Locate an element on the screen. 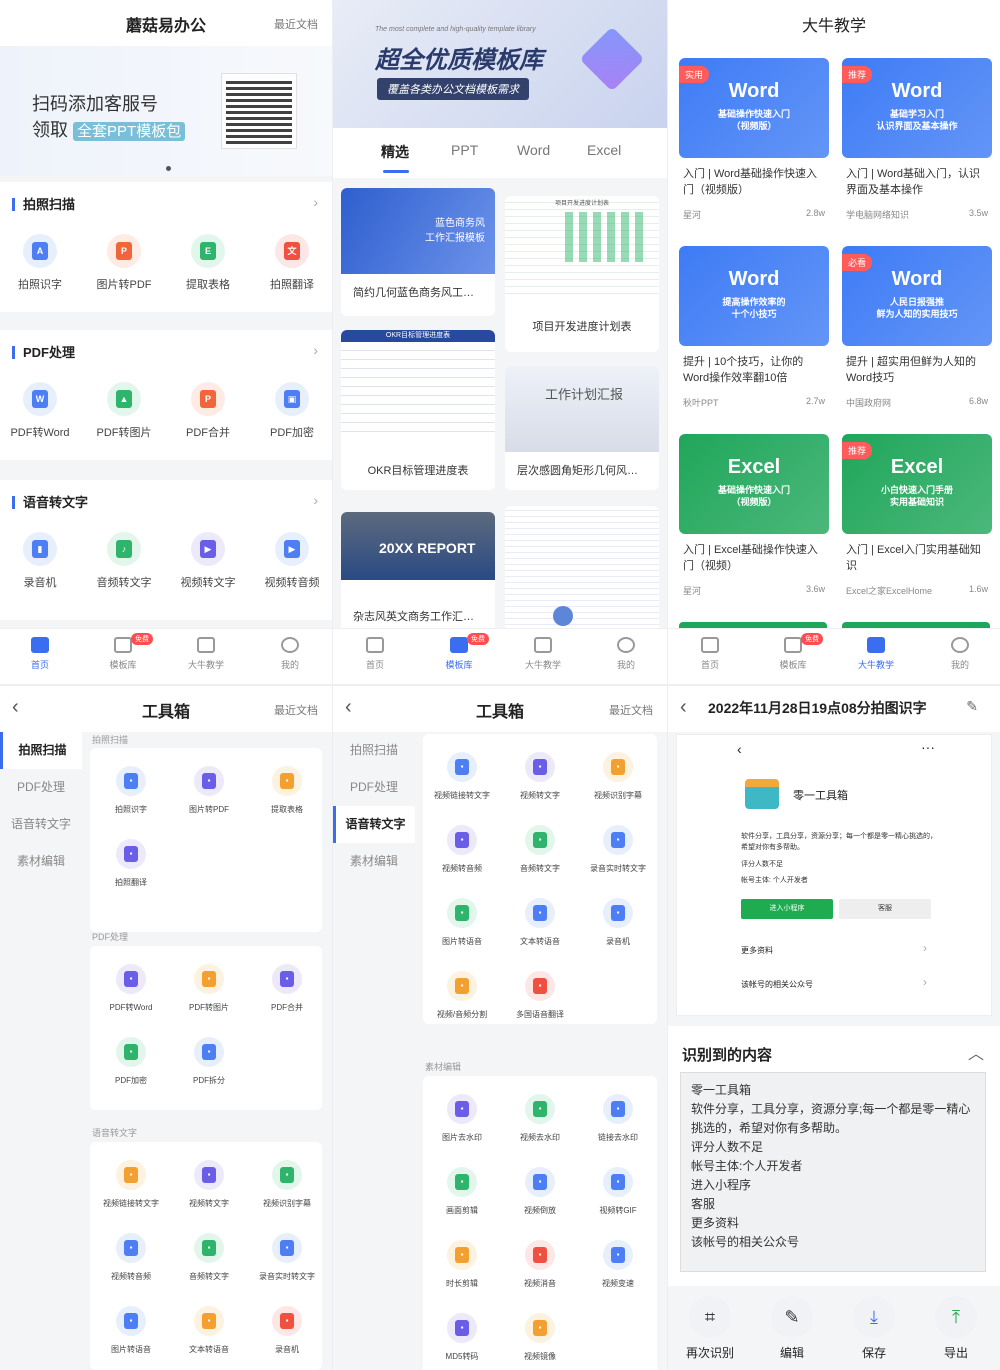  tool-pdf-encrypt: ▣ PDF加密 is located at coordinates (292, 411).